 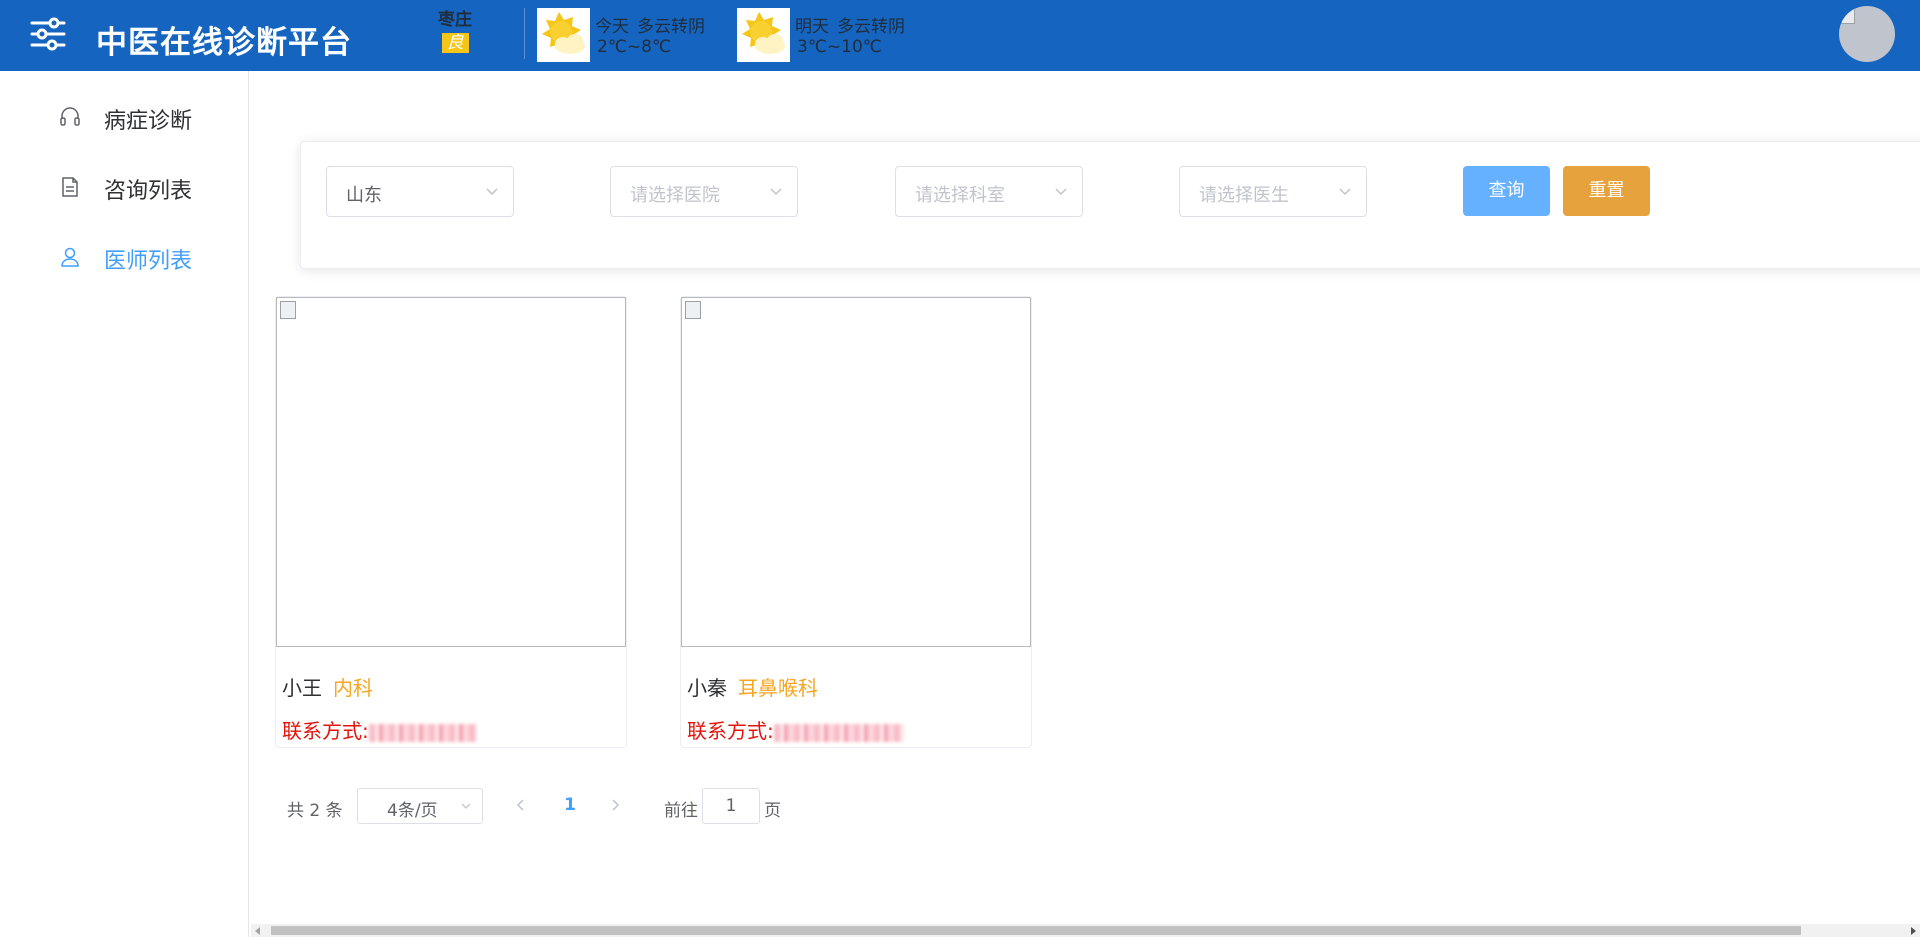 What do you see at coordinates (148, 121) in the screenshot?
I see `sidebar-item-label: 病症诊断` at bounding box center [148, 121].